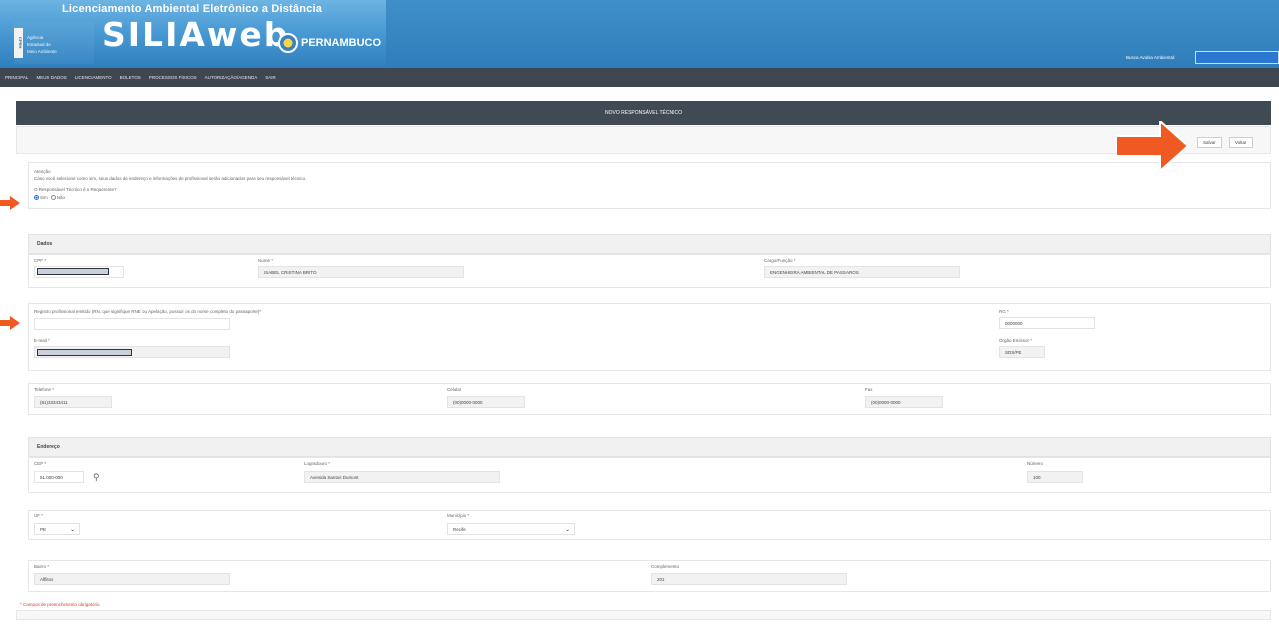 Image resolution: width=1279 pixels, height=624 pixels. I want to click on required-fields-note: * Campos de preenchimento obrigatório, so click(60, 604).